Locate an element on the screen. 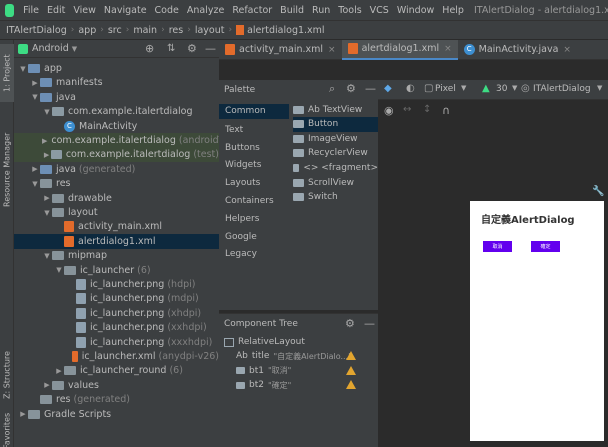  tree-item: res (generated) is located at coordinates (116, 399).